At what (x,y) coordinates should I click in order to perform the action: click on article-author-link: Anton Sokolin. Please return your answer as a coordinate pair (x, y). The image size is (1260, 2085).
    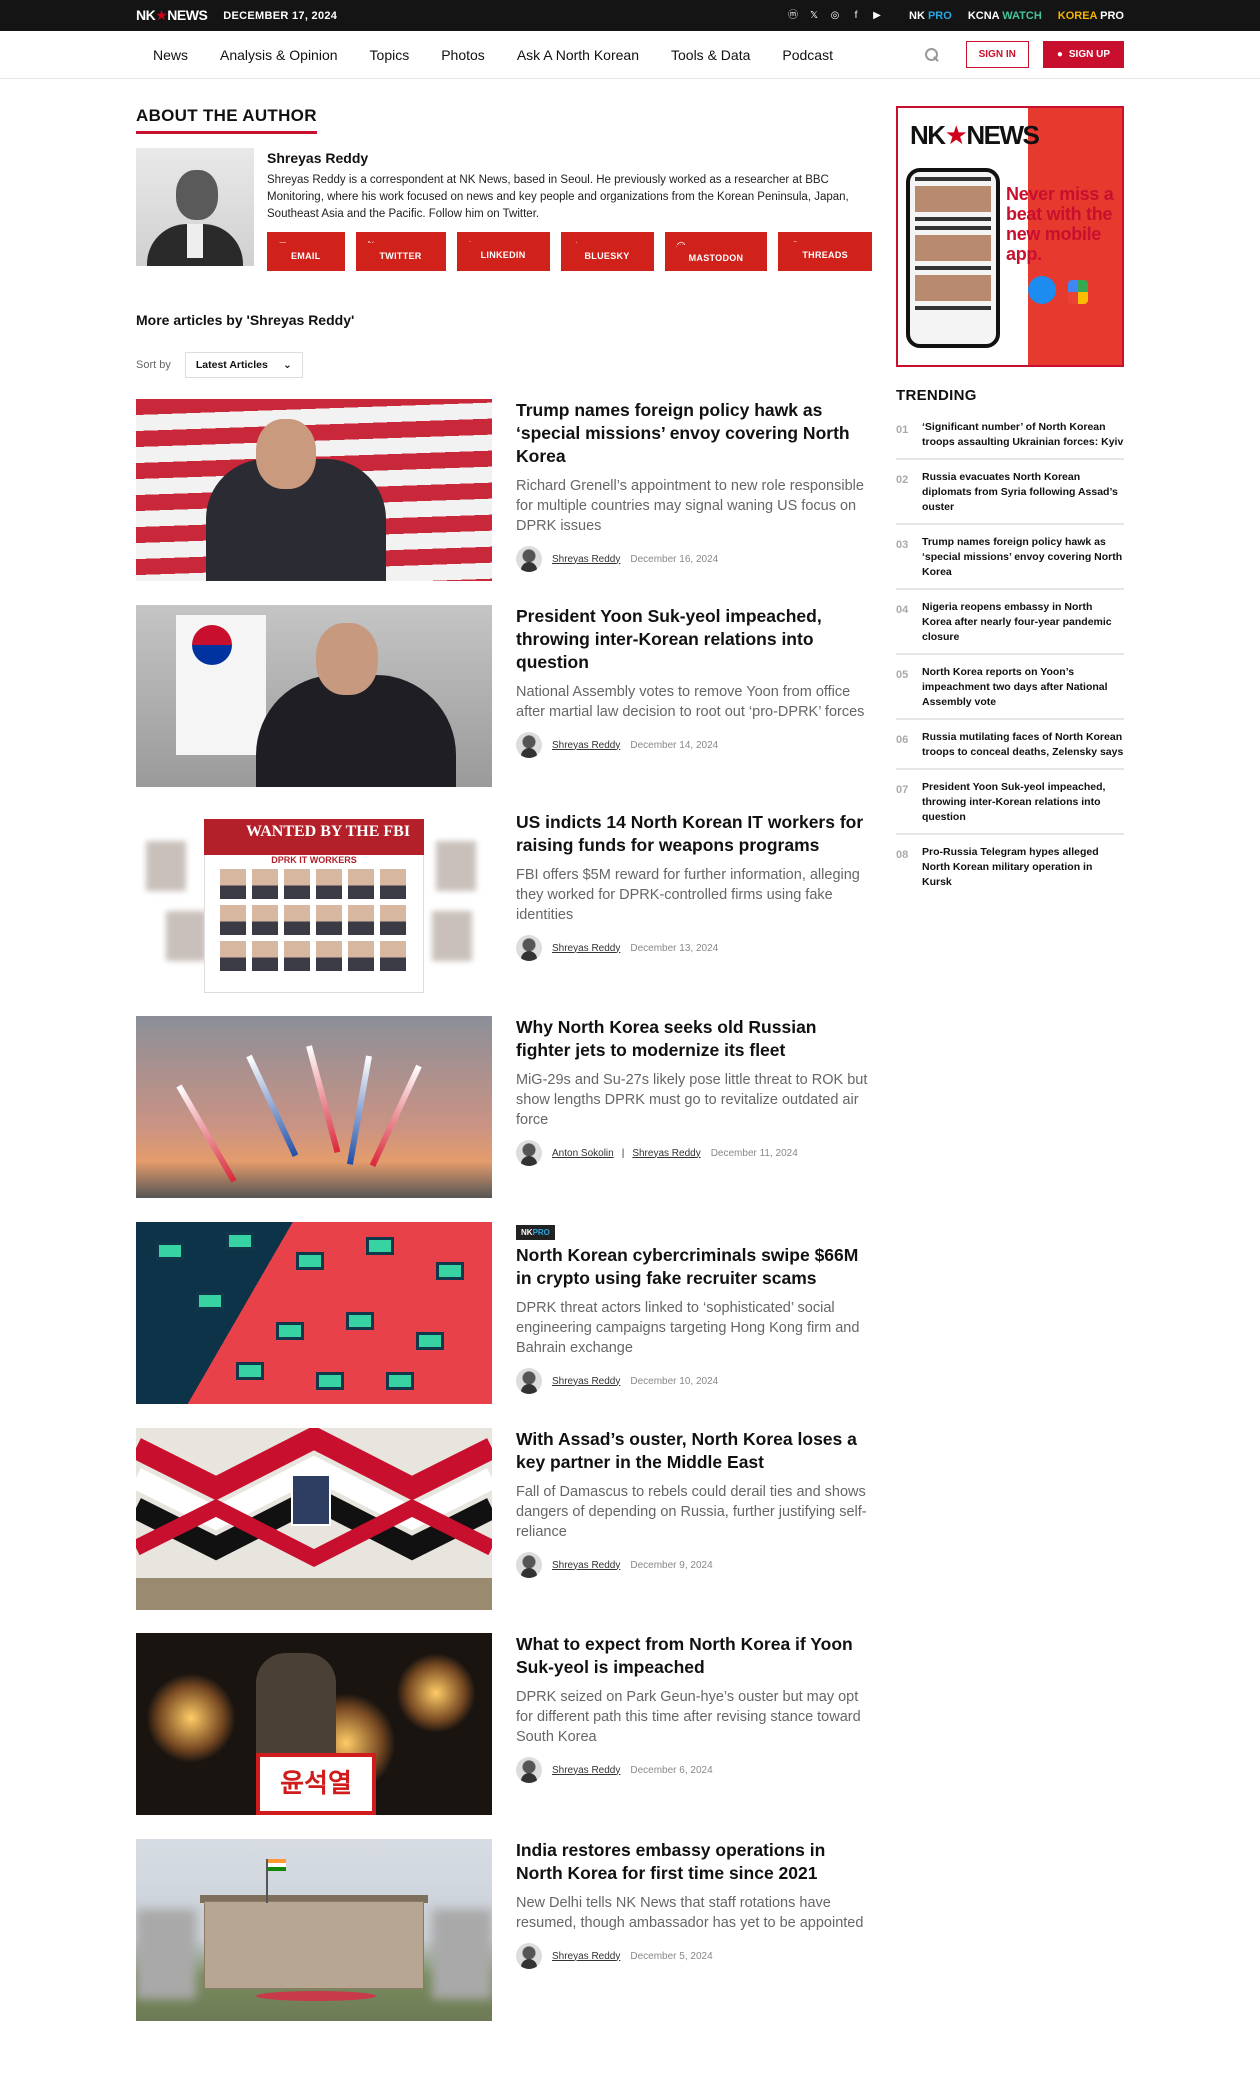
    Looking at the image, I should click on (583, 1153).